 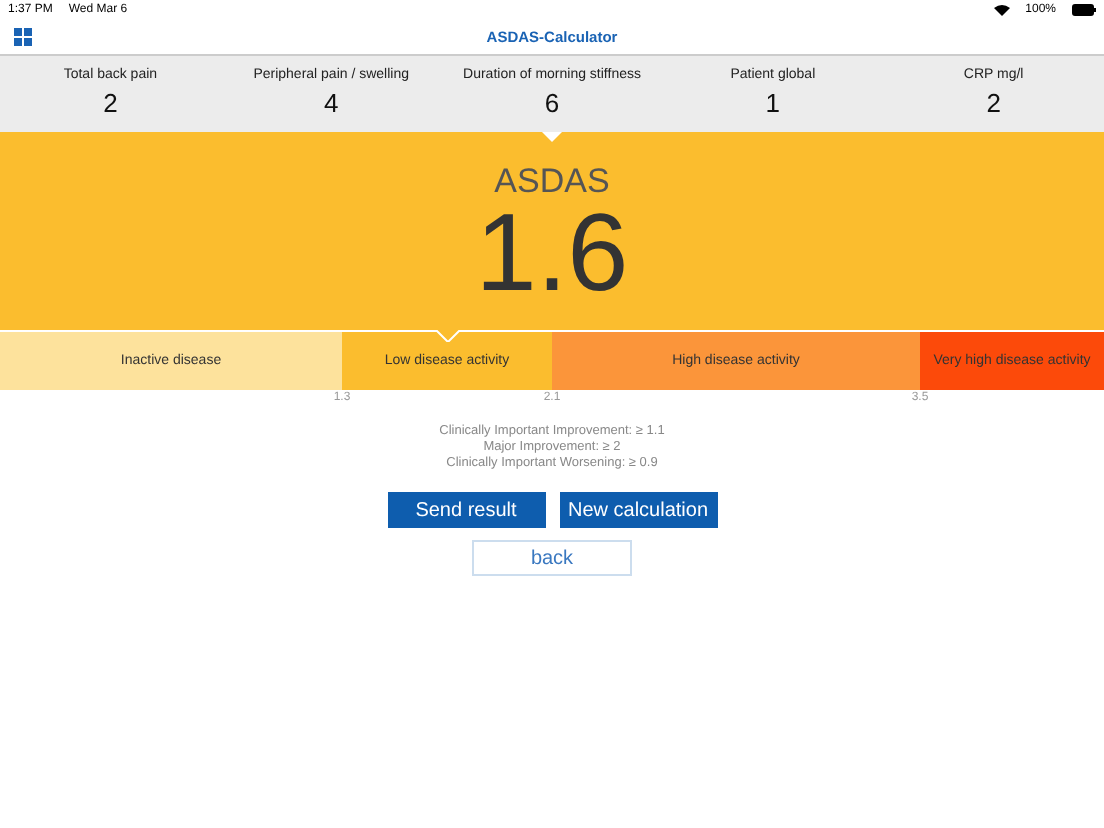 What do you see at coordinates (638, 510) in the screenshot?
I see `action-button: New calculation` at bounding box center [638, 510].